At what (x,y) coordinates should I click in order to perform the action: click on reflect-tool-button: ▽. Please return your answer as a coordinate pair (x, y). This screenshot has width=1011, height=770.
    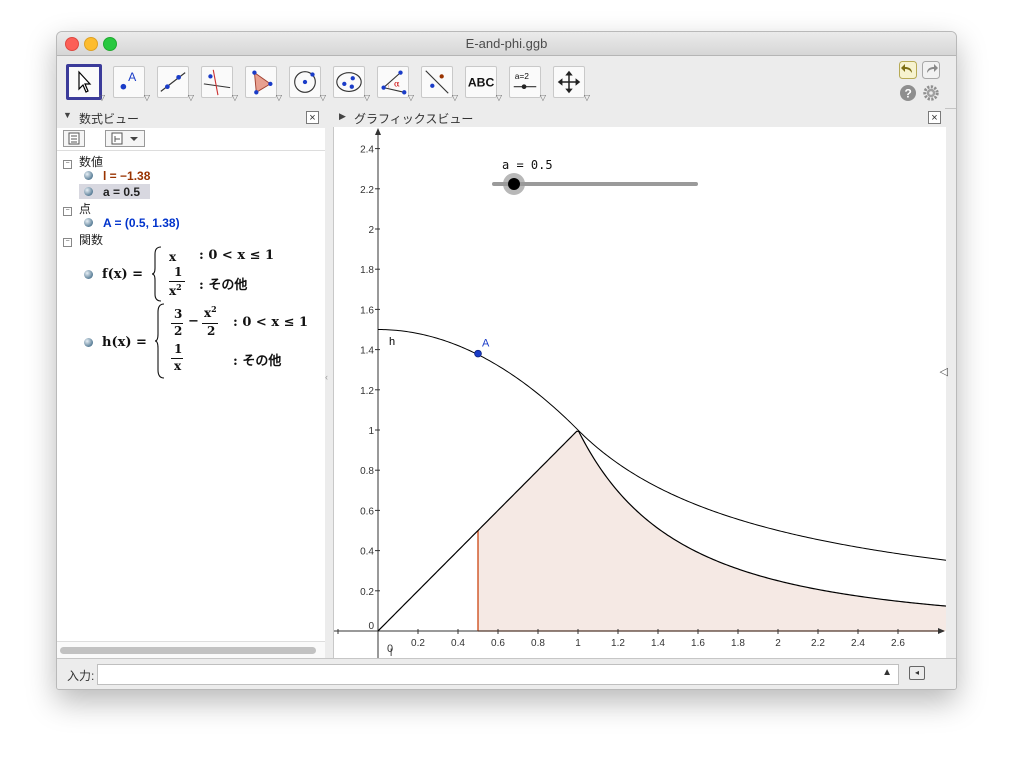
    Looking at the image, I should click on (439, 84).